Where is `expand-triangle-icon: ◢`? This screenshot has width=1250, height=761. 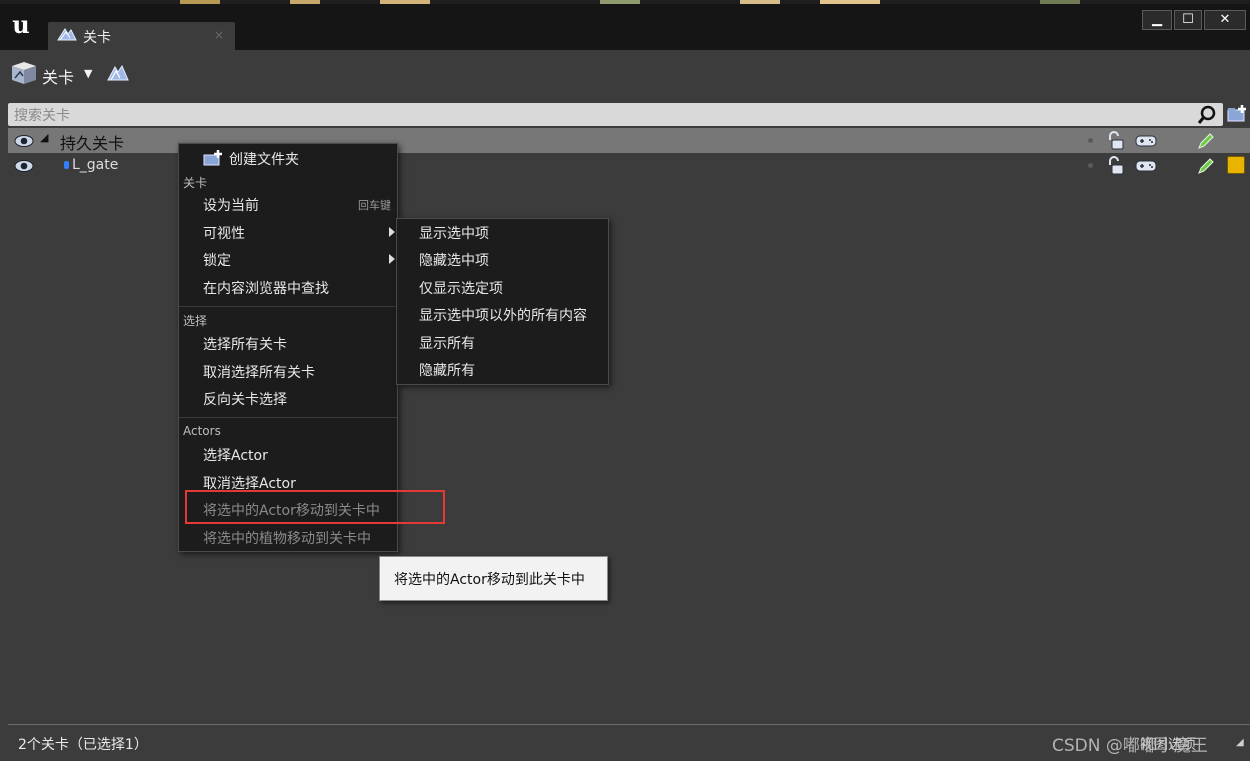
expand-triangle-icon: ◢ is located at coordinates (44, 137).